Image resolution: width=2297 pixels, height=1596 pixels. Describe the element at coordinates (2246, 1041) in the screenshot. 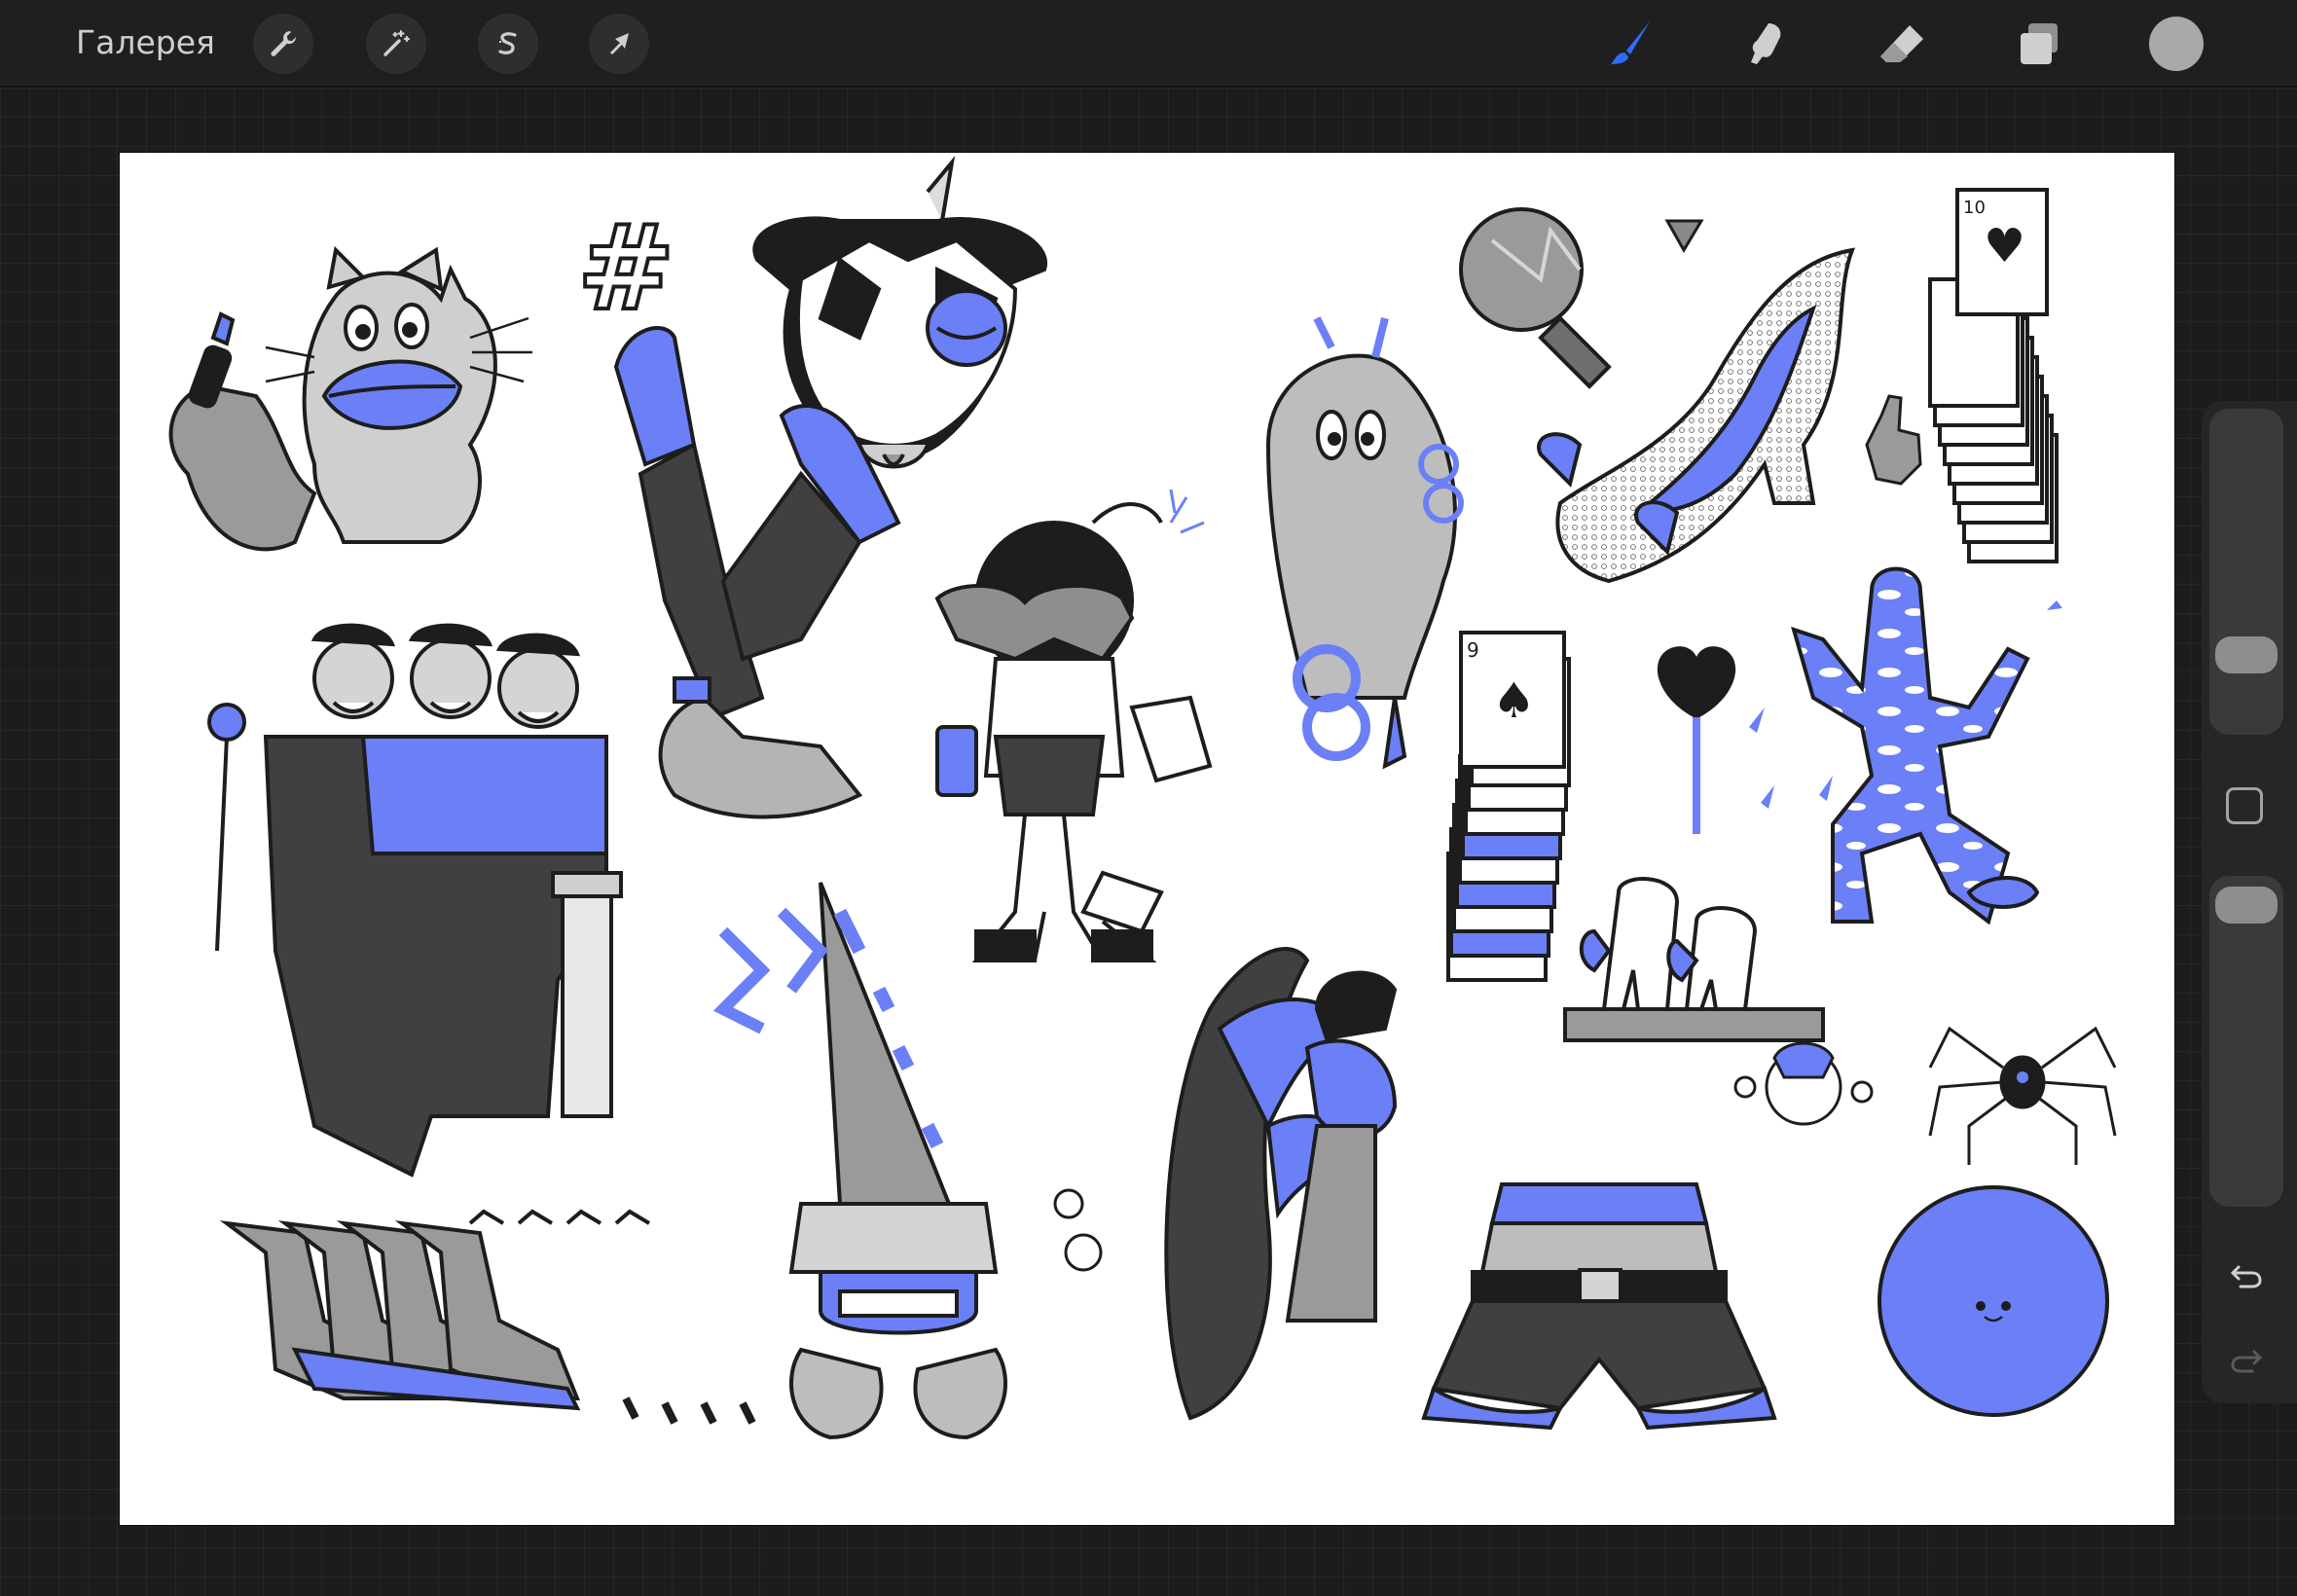

I see `opacity-slider` at that location.